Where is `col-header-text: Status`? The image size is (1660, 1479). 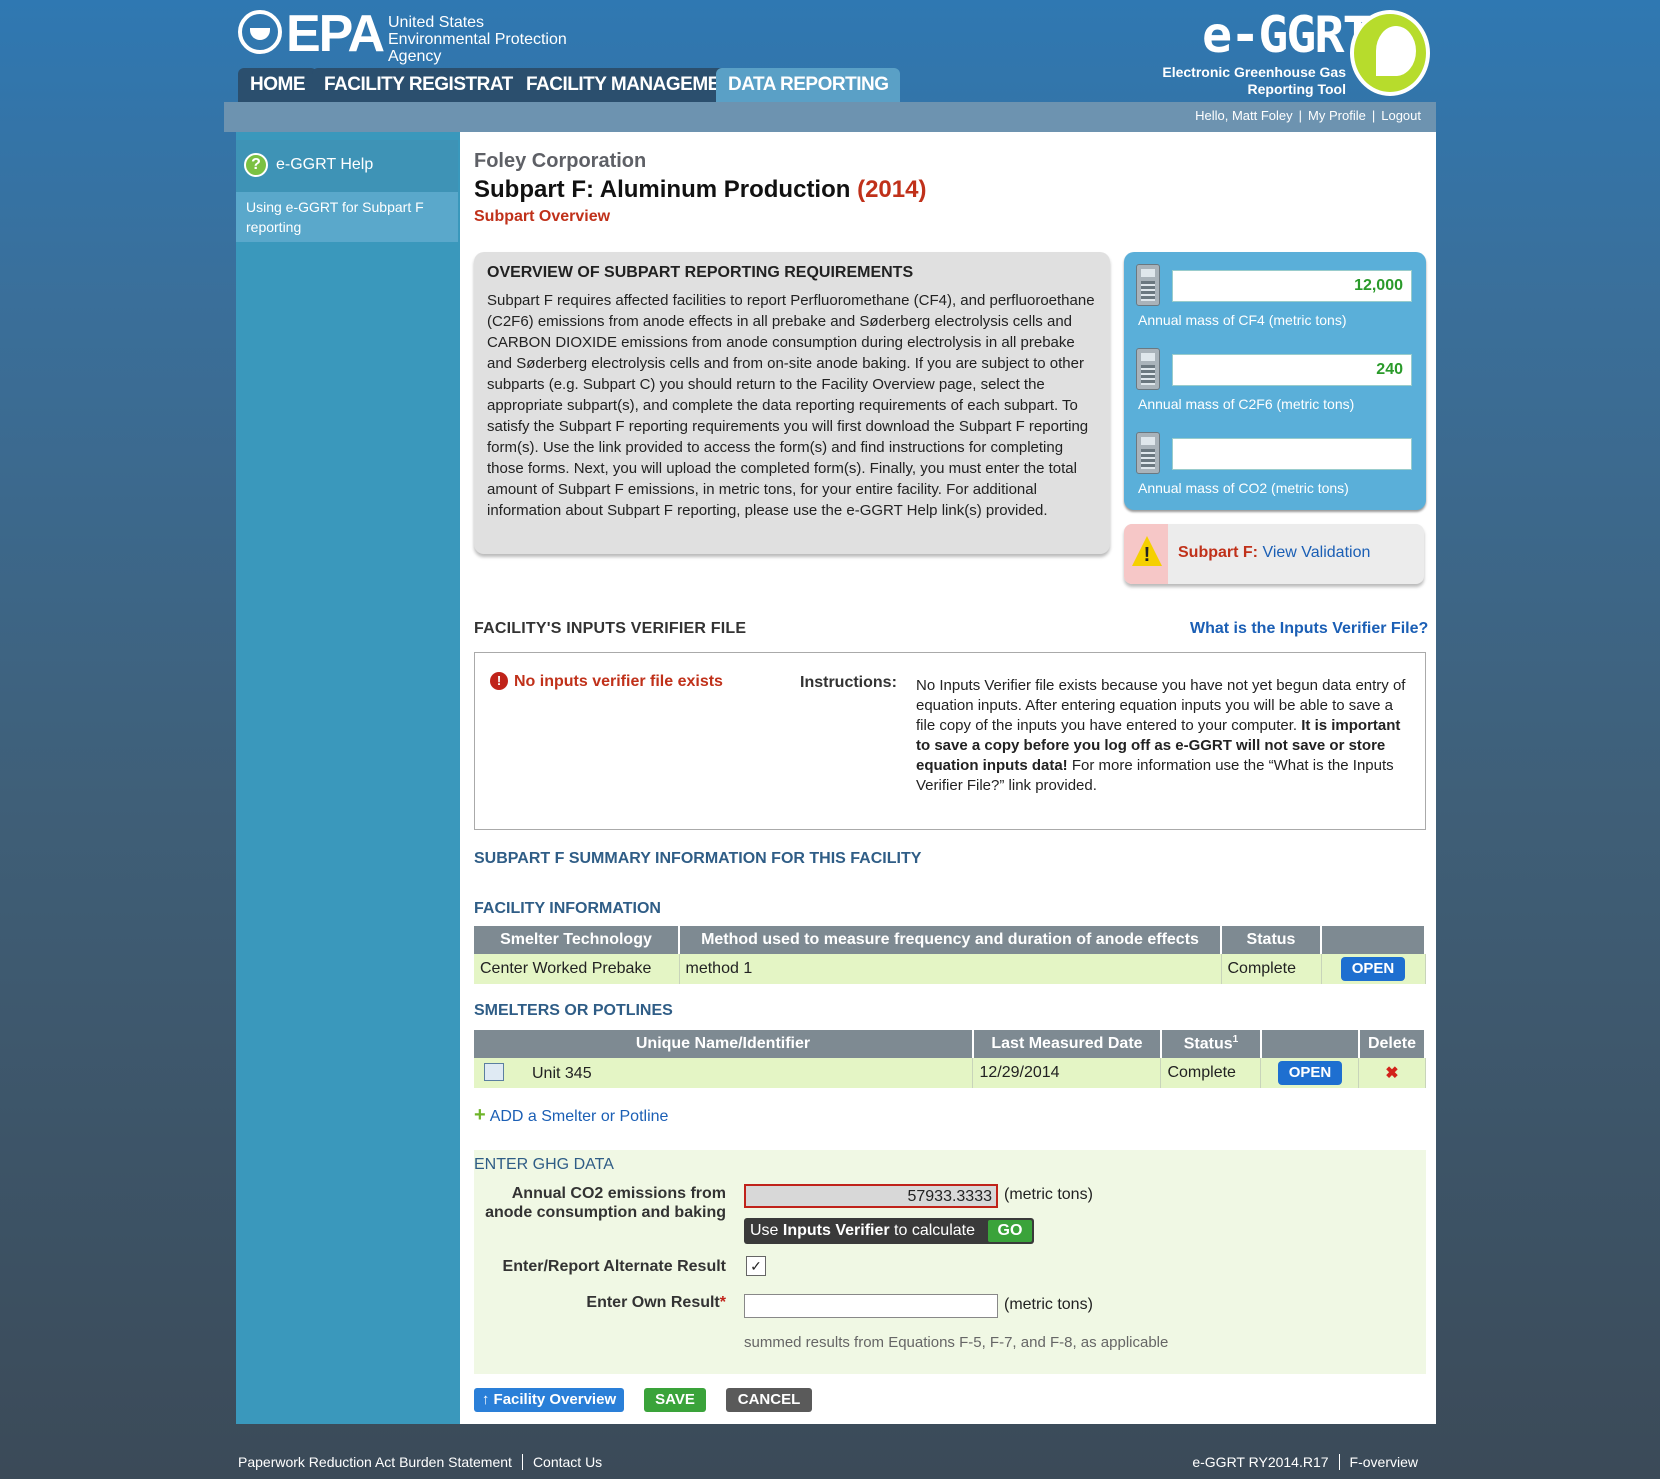 col-header-text: Status is located at coordinates (1208, 1044).